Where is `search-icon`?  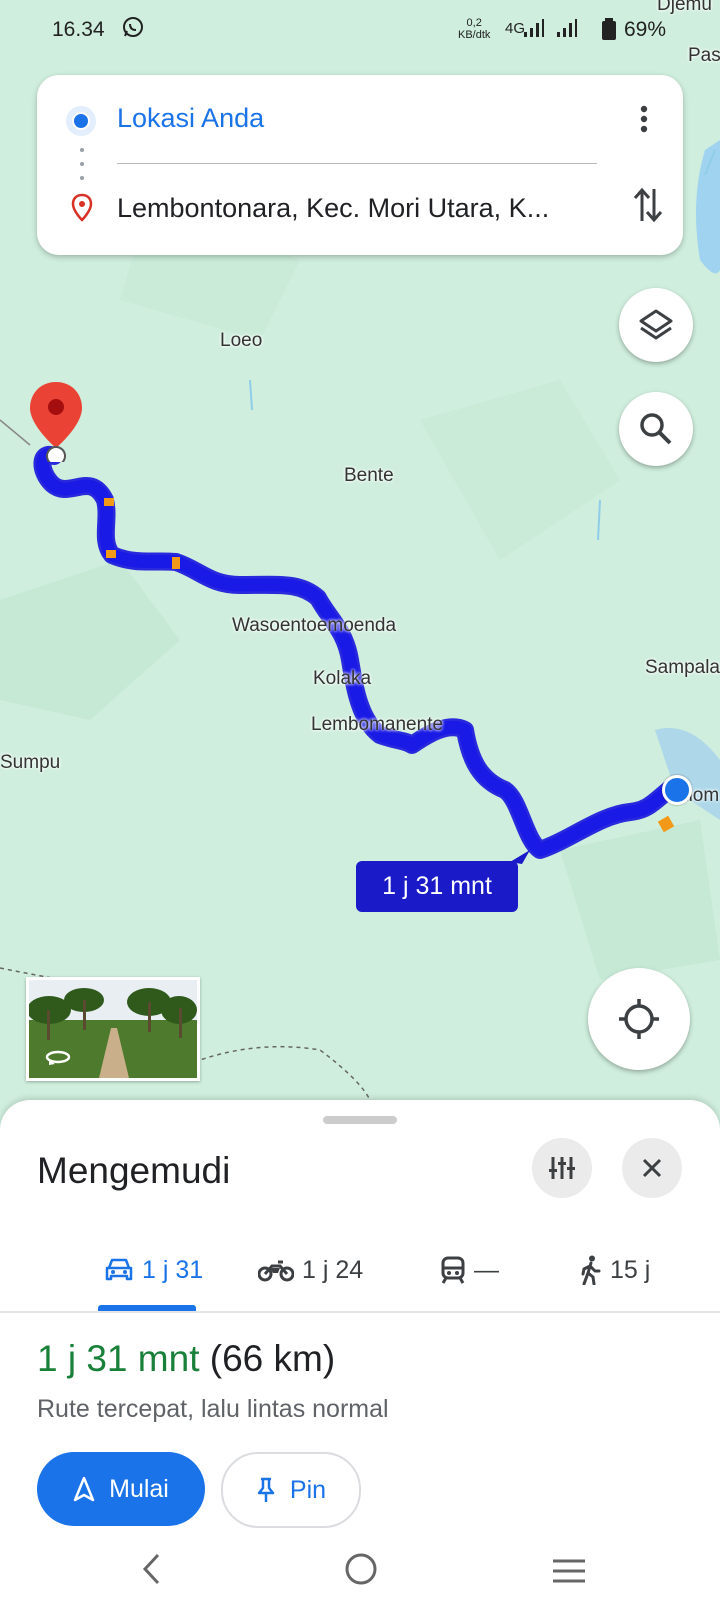
search-icon is located at coordinates (656, 429).